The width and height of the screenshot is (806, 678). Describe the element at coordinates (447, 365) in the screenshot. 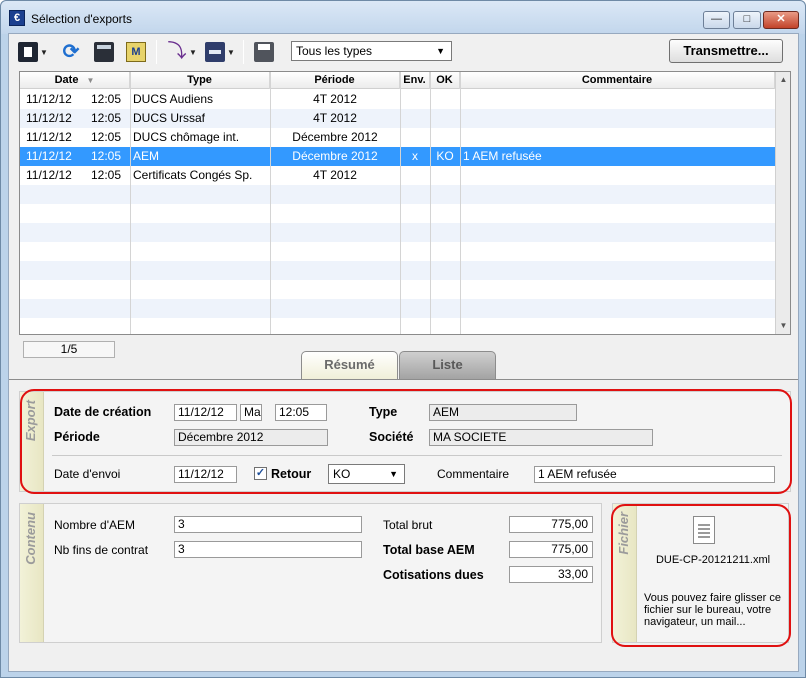

I see `tab-liste: Liste` at that location.